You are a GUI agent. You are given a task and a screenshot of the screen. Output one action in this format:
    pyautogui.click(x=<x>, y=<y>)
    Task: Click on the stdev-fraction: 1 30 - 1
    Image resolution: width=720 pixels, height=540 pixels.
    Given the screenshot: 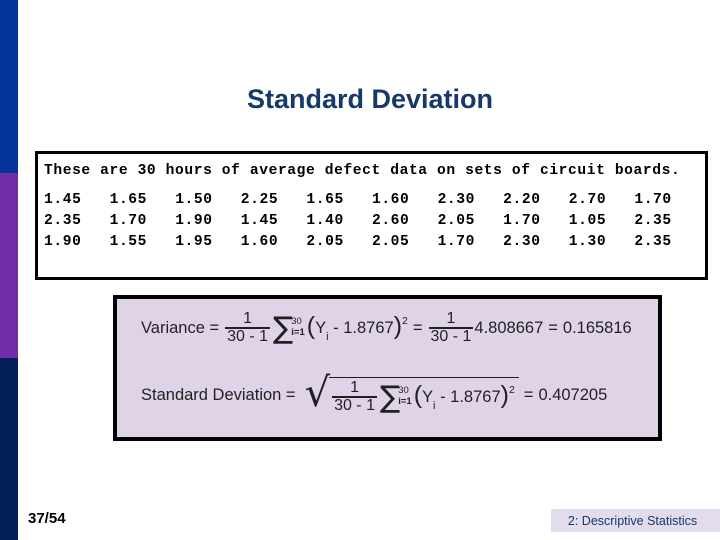 What is the action you would take?
    pyautogui.click(x=354, y=396)
    